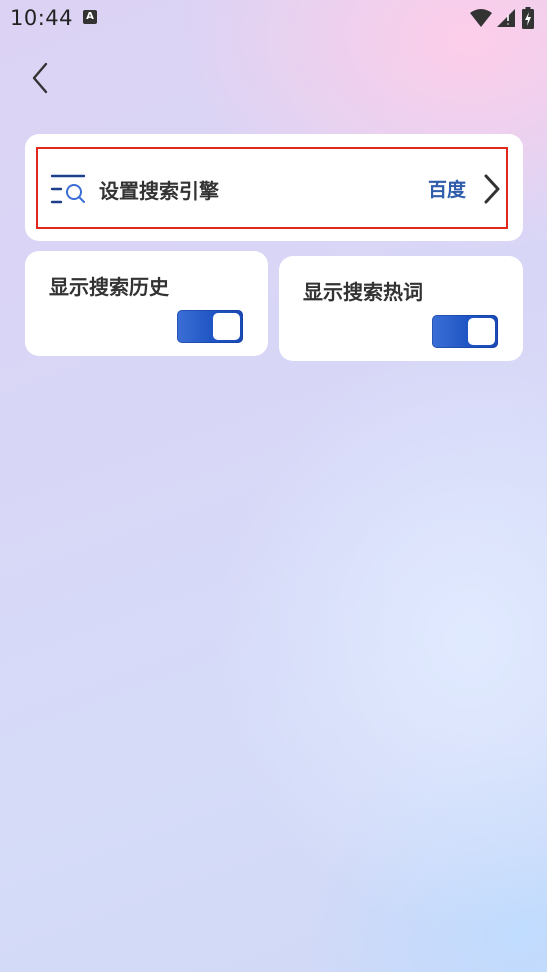 Image resolution: width=547 pixels, height=972 pixels. I want to click on show-history-card: 显示搜索历史, so click(146, 303).